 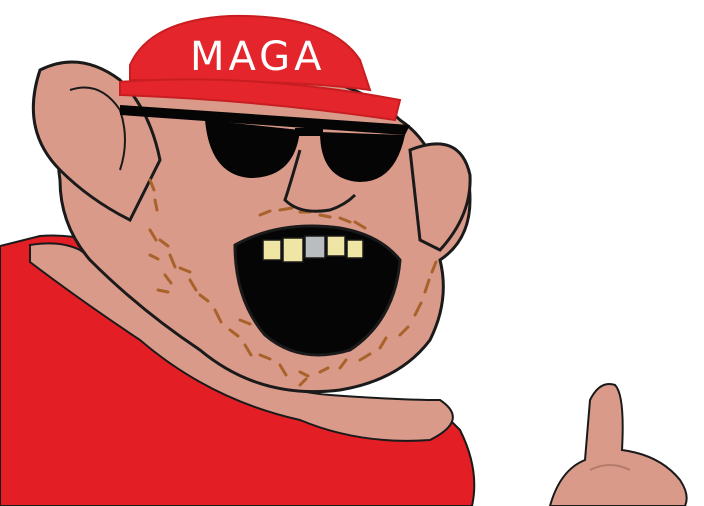 What do you see at coordinates (618, 444) in the screenshot?
I see `pointing-hand` at bounding box center [618, 444].